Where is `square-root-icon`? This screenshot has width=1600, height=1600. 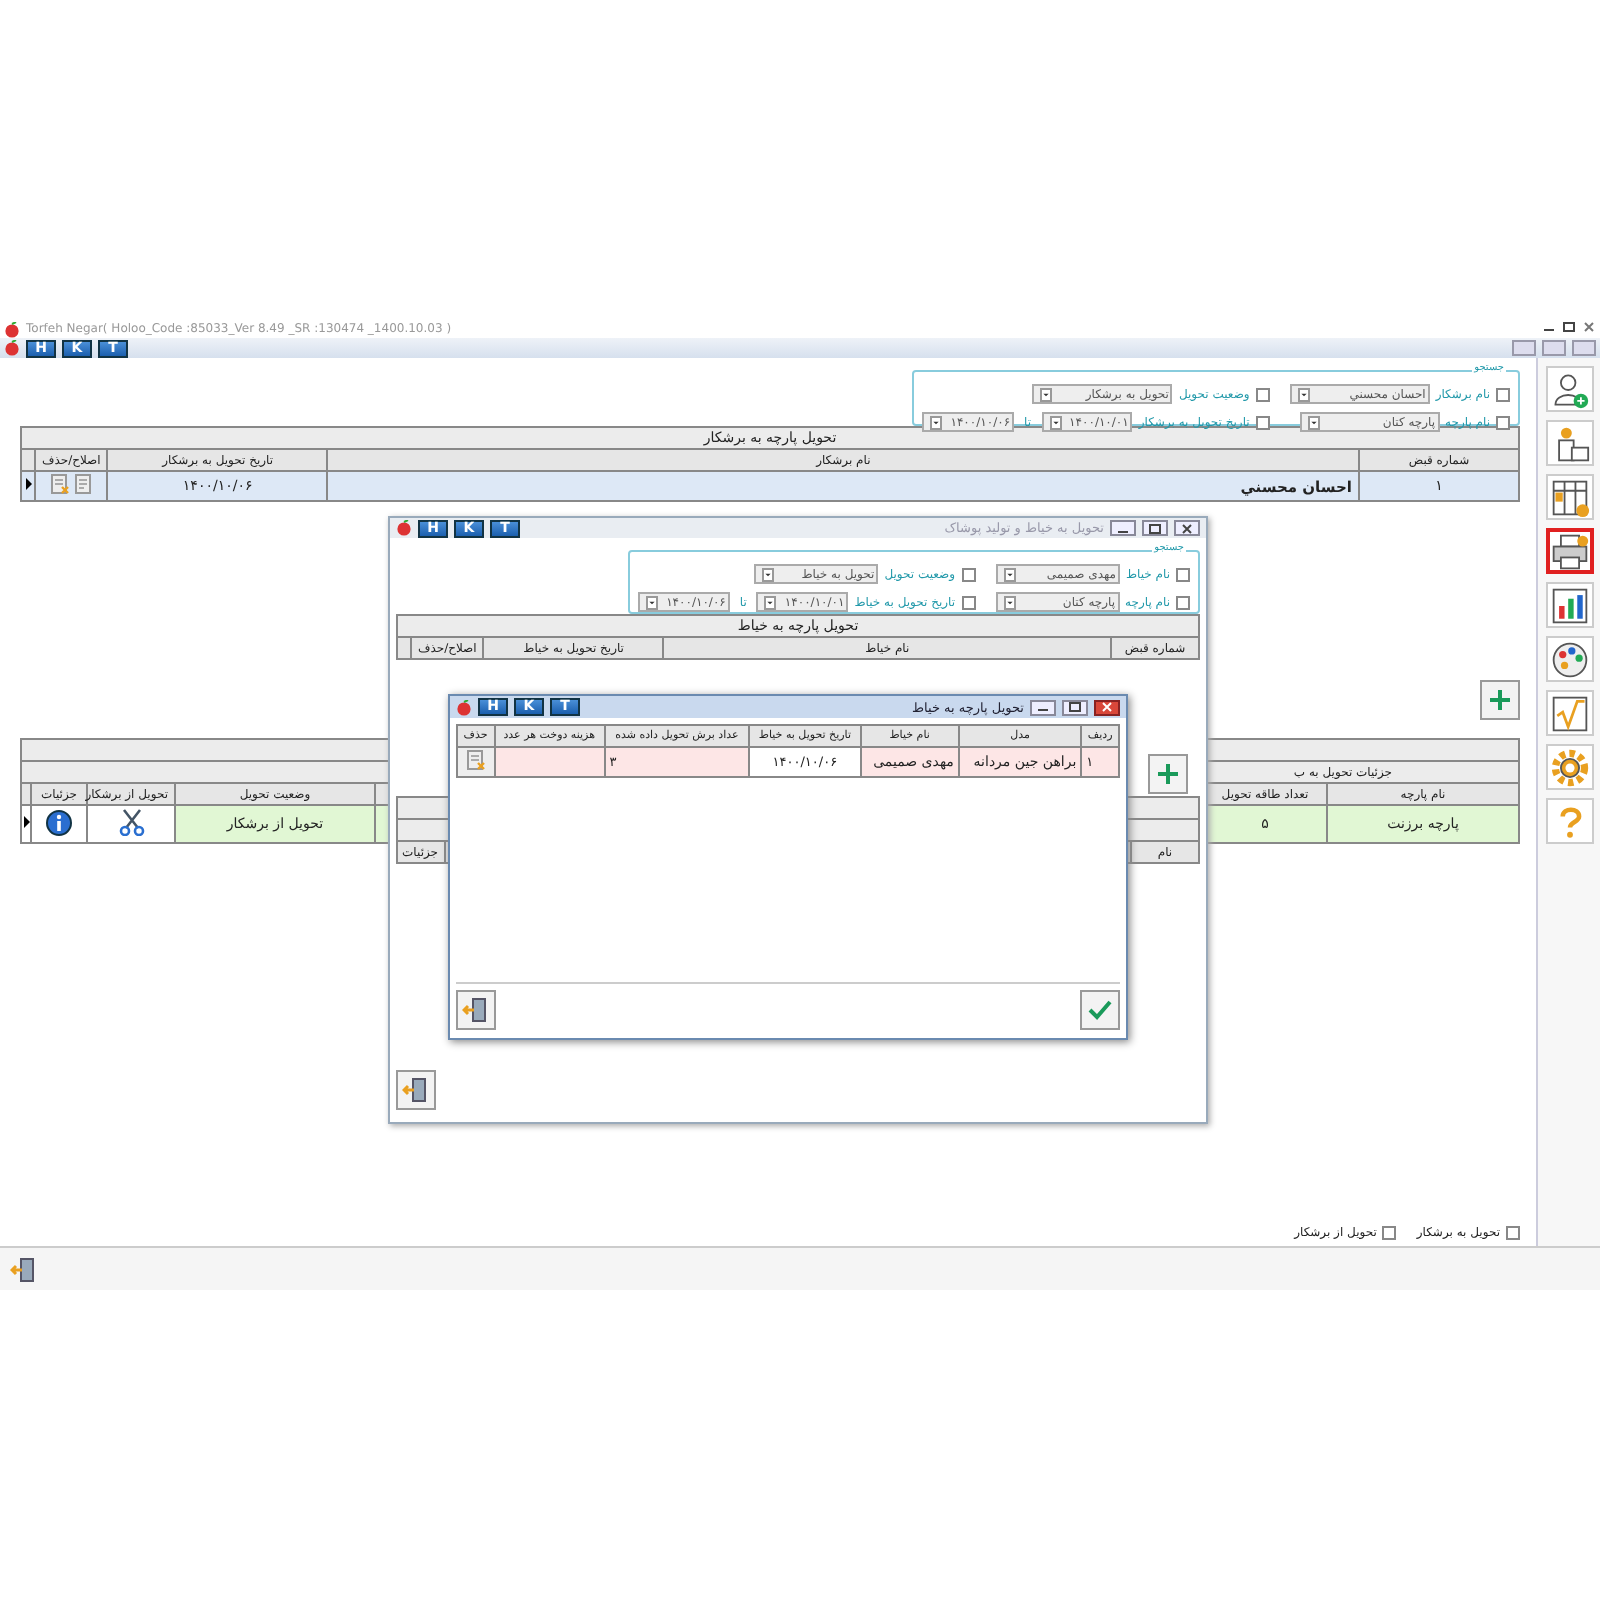 square-root-icon is located at coordinates (1569, 713).